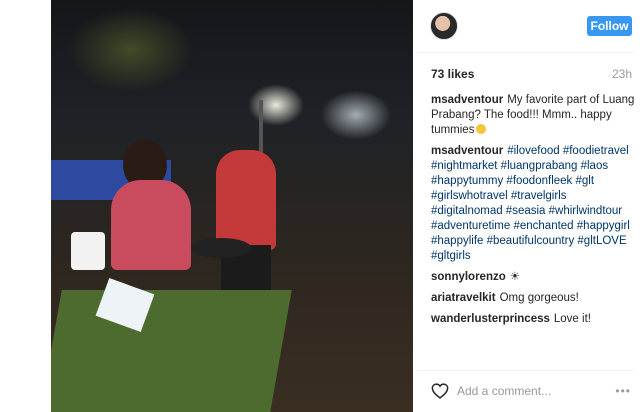 Image resolution: width=644 pixels, height=412 pixels. What do you see at coordinates (490, 319) in the screenshot?
I see `comment-username: wanderlusterprincess` at bounding box center [490, 319].